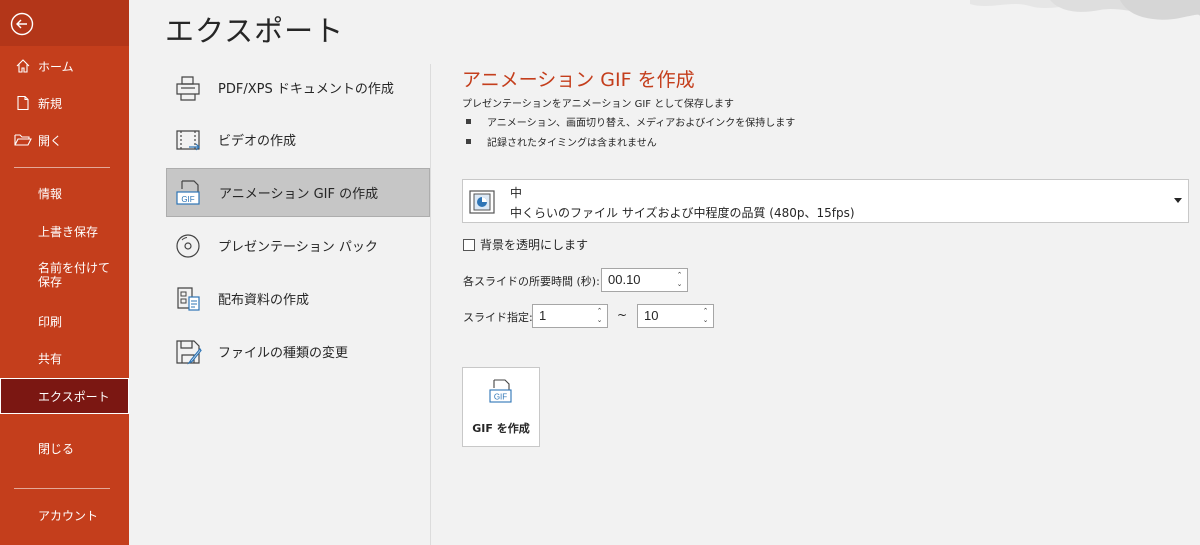  I want to click on create-gif-button: GIF GIF を作成, so click(501, 407).